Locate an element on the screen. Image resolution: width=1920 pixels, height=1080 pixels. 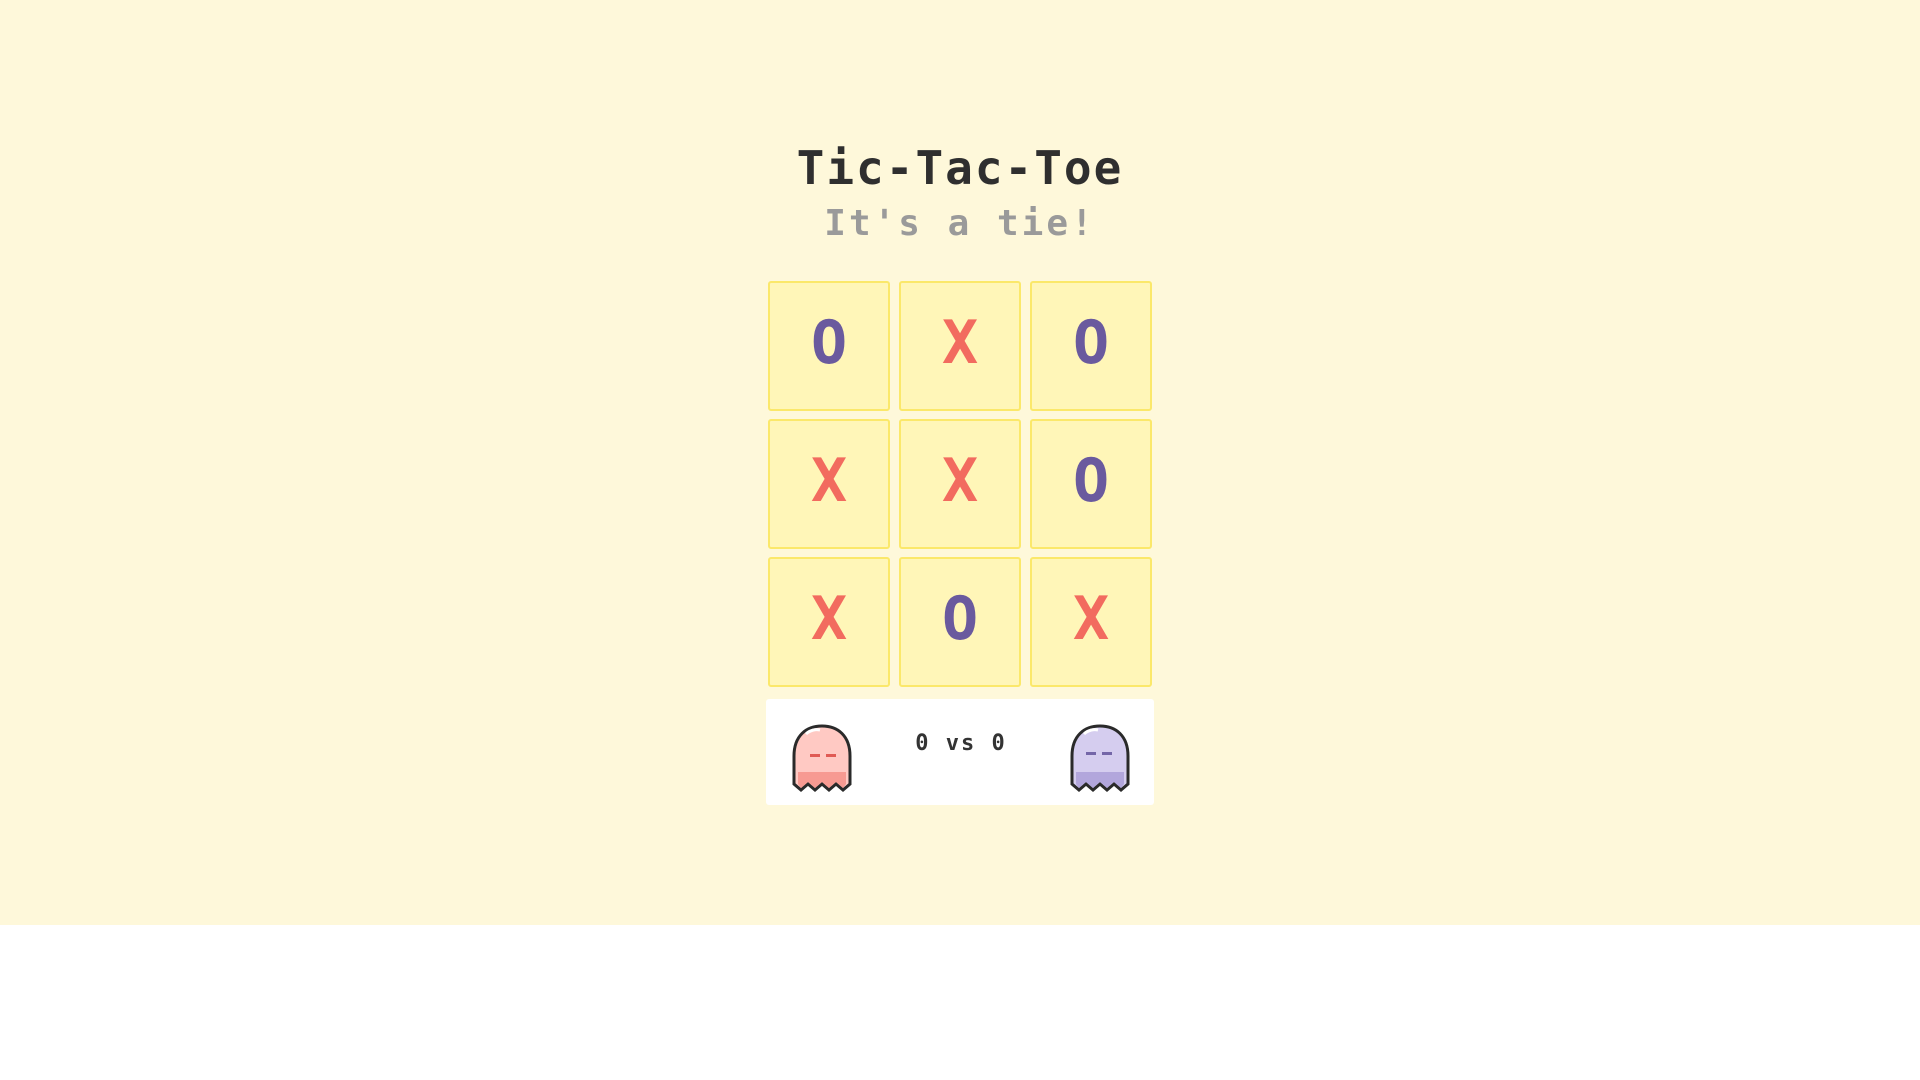
board-cell-5: X is located at coordinates (960, 484).